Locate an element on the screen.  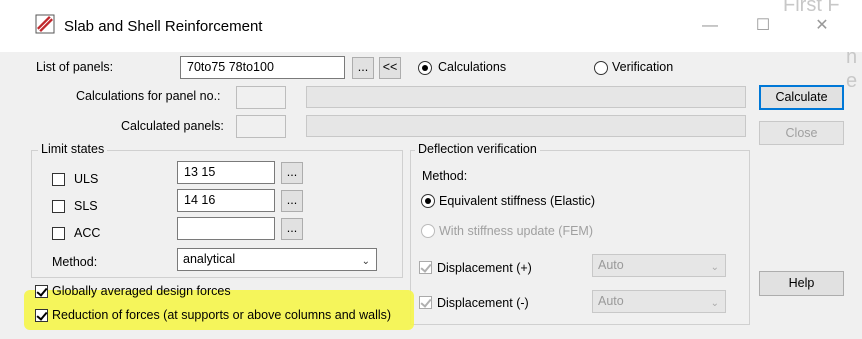
calculated-panels-label: Calculated panels: is located at coordinates (172, 126).